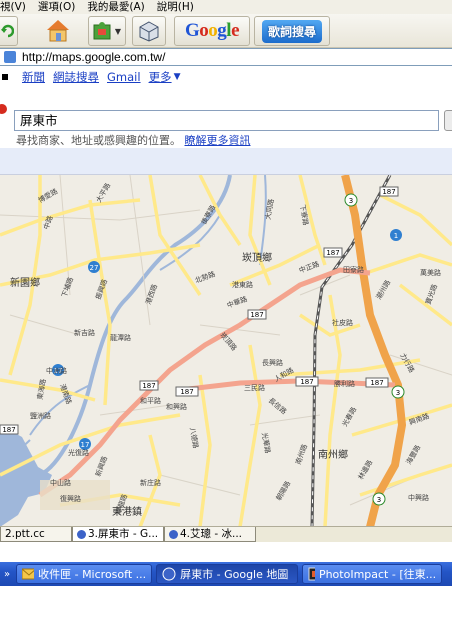 This screenshot has width=452, height=640. Describe the element at coordinates (218, 140) in the screenshot. I see `learn-more-link: 瞭解更多資訊` at that location.